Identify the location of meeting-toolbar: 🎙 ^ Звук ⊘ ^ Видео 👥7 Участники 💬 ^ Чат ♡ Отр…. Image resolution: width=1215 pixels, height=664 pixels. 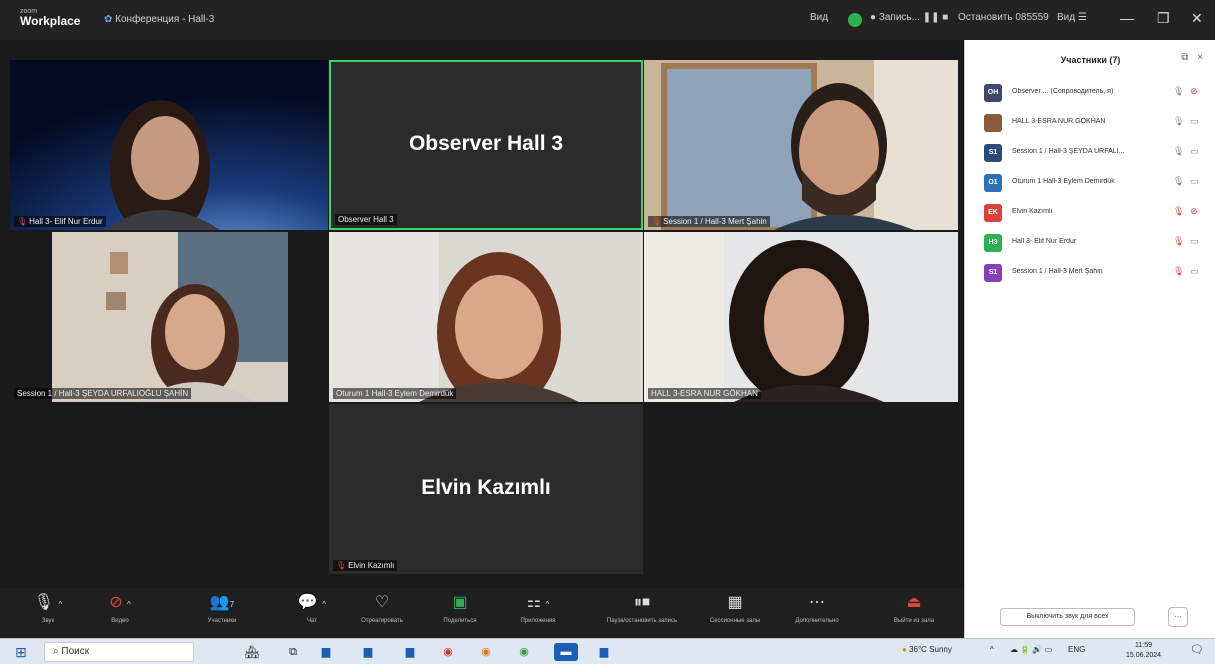
(482, 613).